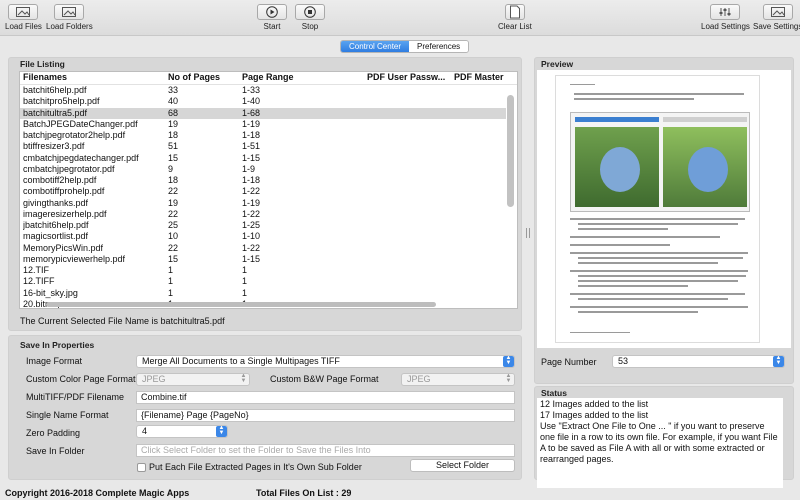  What do you see at coordinates (251, 258) in the screenshot?
I see `table-cell: 1-15` at bounding box center [251, 258].